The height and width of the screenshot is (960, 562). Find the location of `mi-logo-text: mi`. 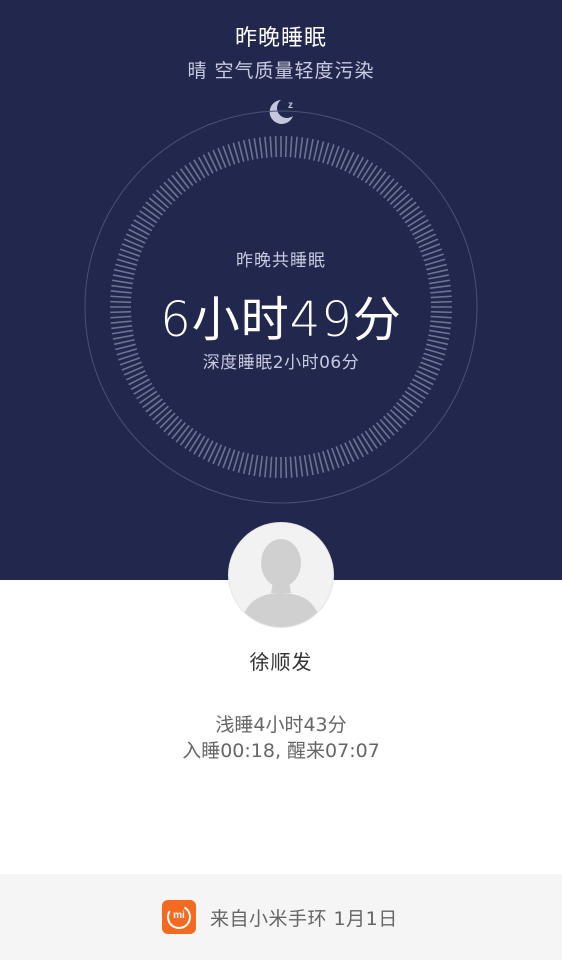

mi-logo-text: mi is located at coordinates (179, 915).